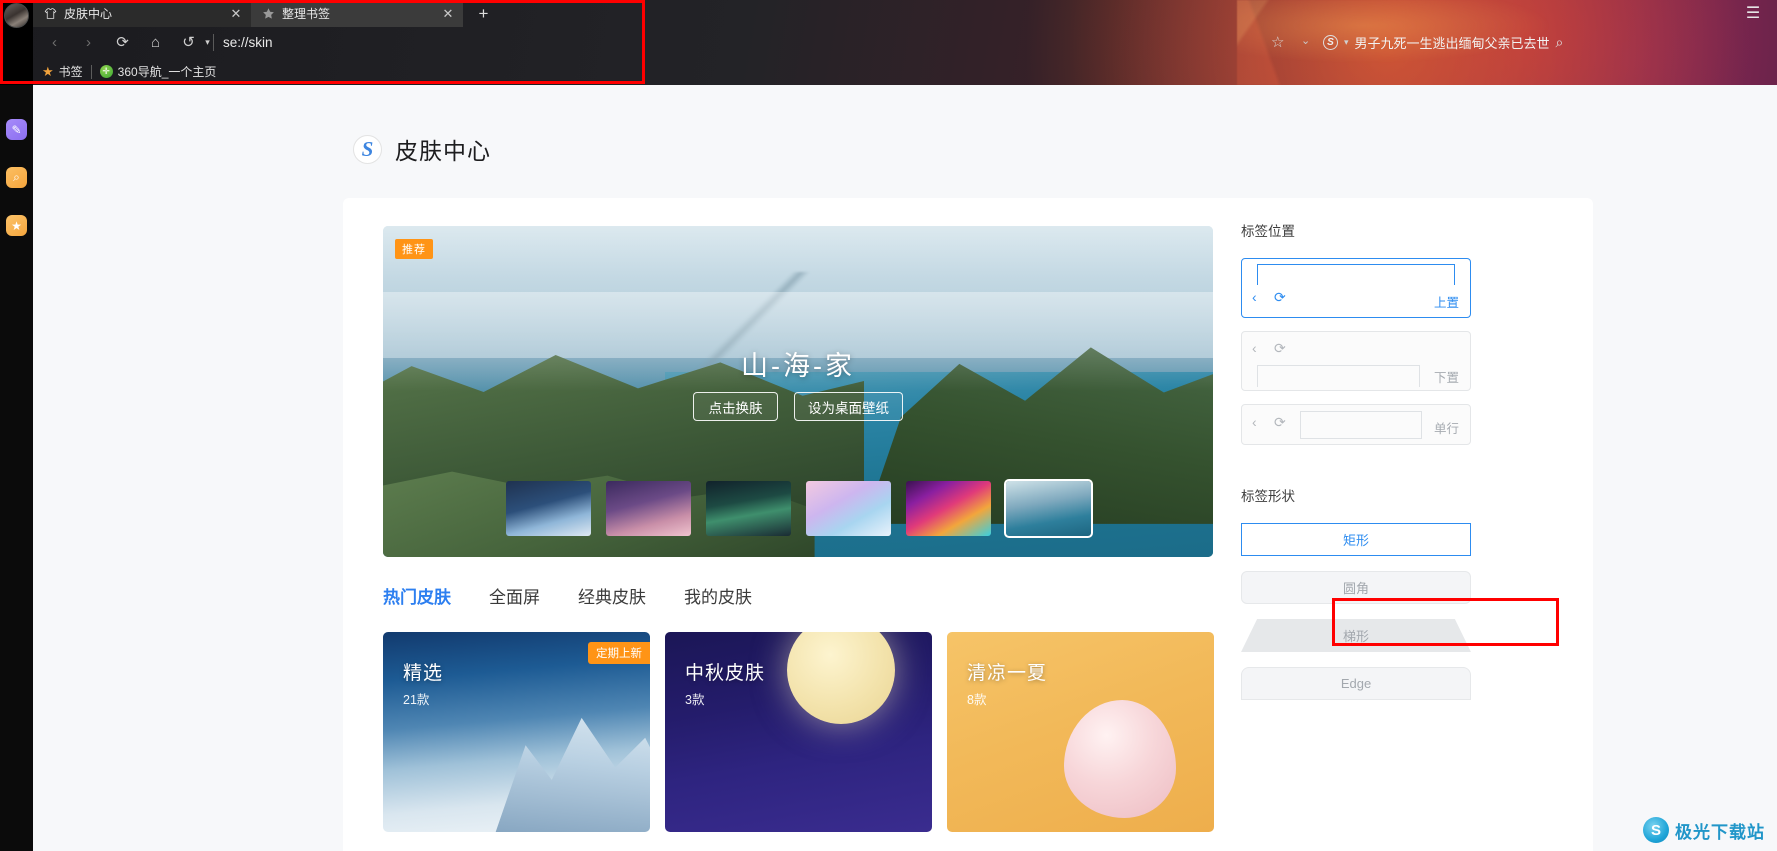  What do you see at coordinates (1656, 830) in the screenshot?
I see `watermark-logo-icon: S` at bounding box center [1656, 830].